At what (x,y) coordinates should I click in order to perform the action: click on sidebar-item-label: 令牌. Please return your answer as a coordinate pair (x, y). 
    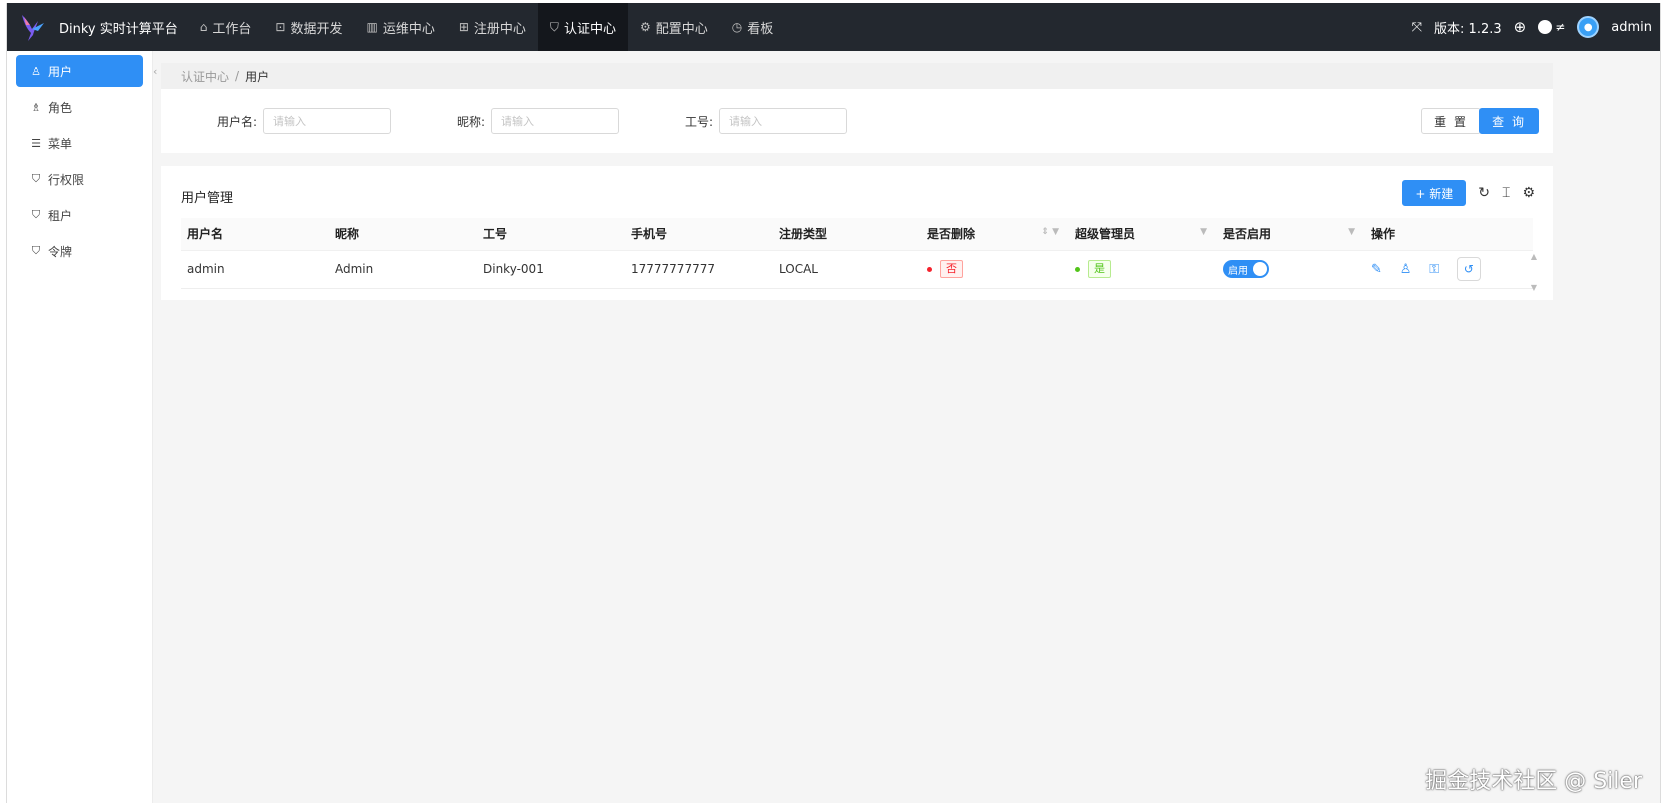
    Looking at the image, I should click on (60, 251).